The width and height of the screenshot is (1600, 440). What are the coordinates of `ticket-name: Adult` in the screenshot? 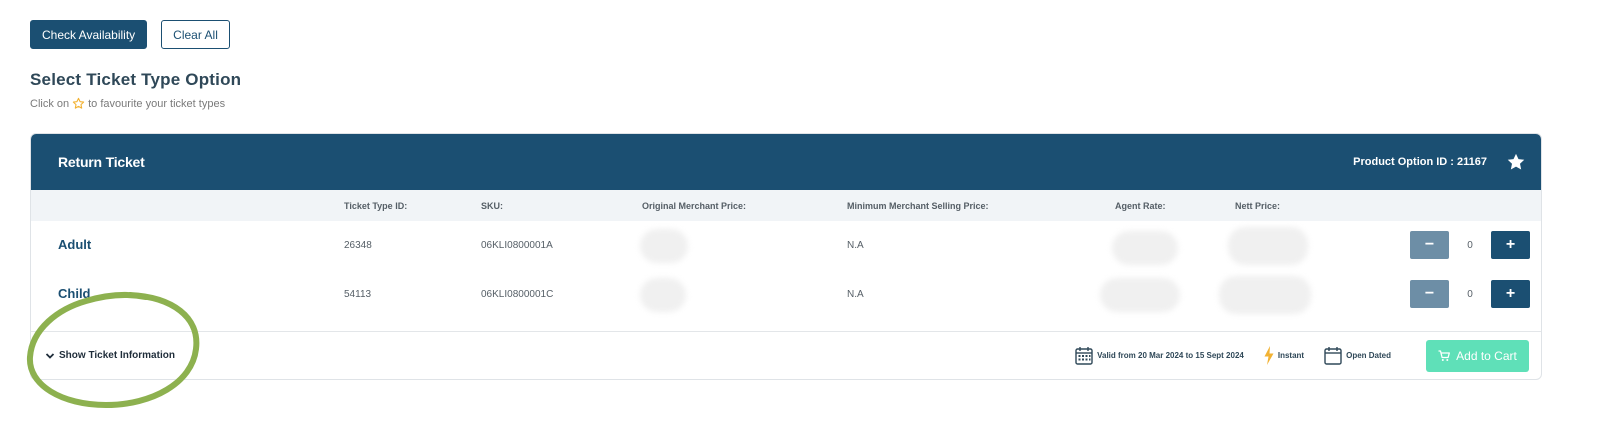 It's located at (75, 244).